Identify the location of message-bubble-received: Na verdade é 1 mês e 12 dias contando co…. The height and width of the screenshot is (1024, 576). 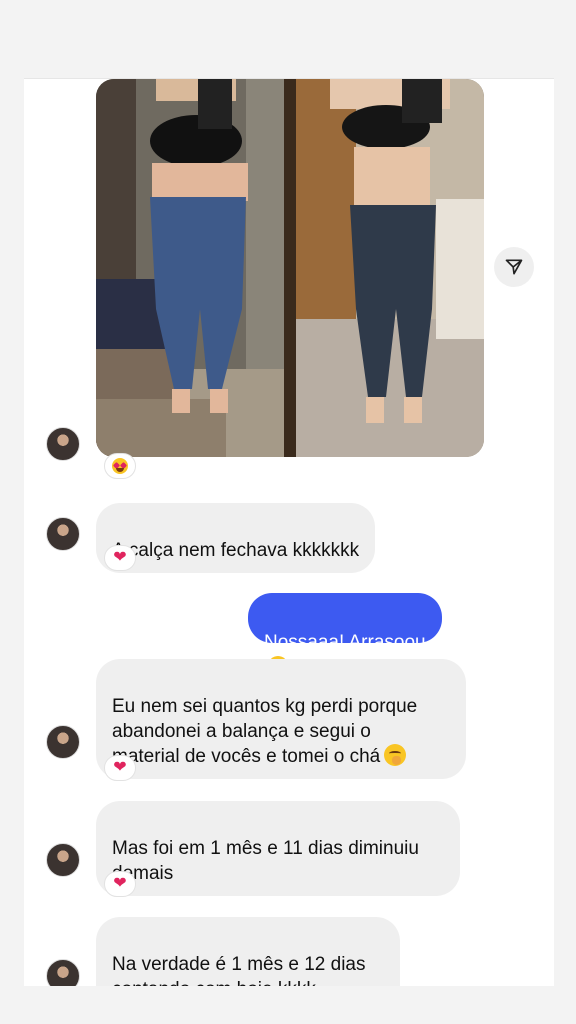
(248, 951).